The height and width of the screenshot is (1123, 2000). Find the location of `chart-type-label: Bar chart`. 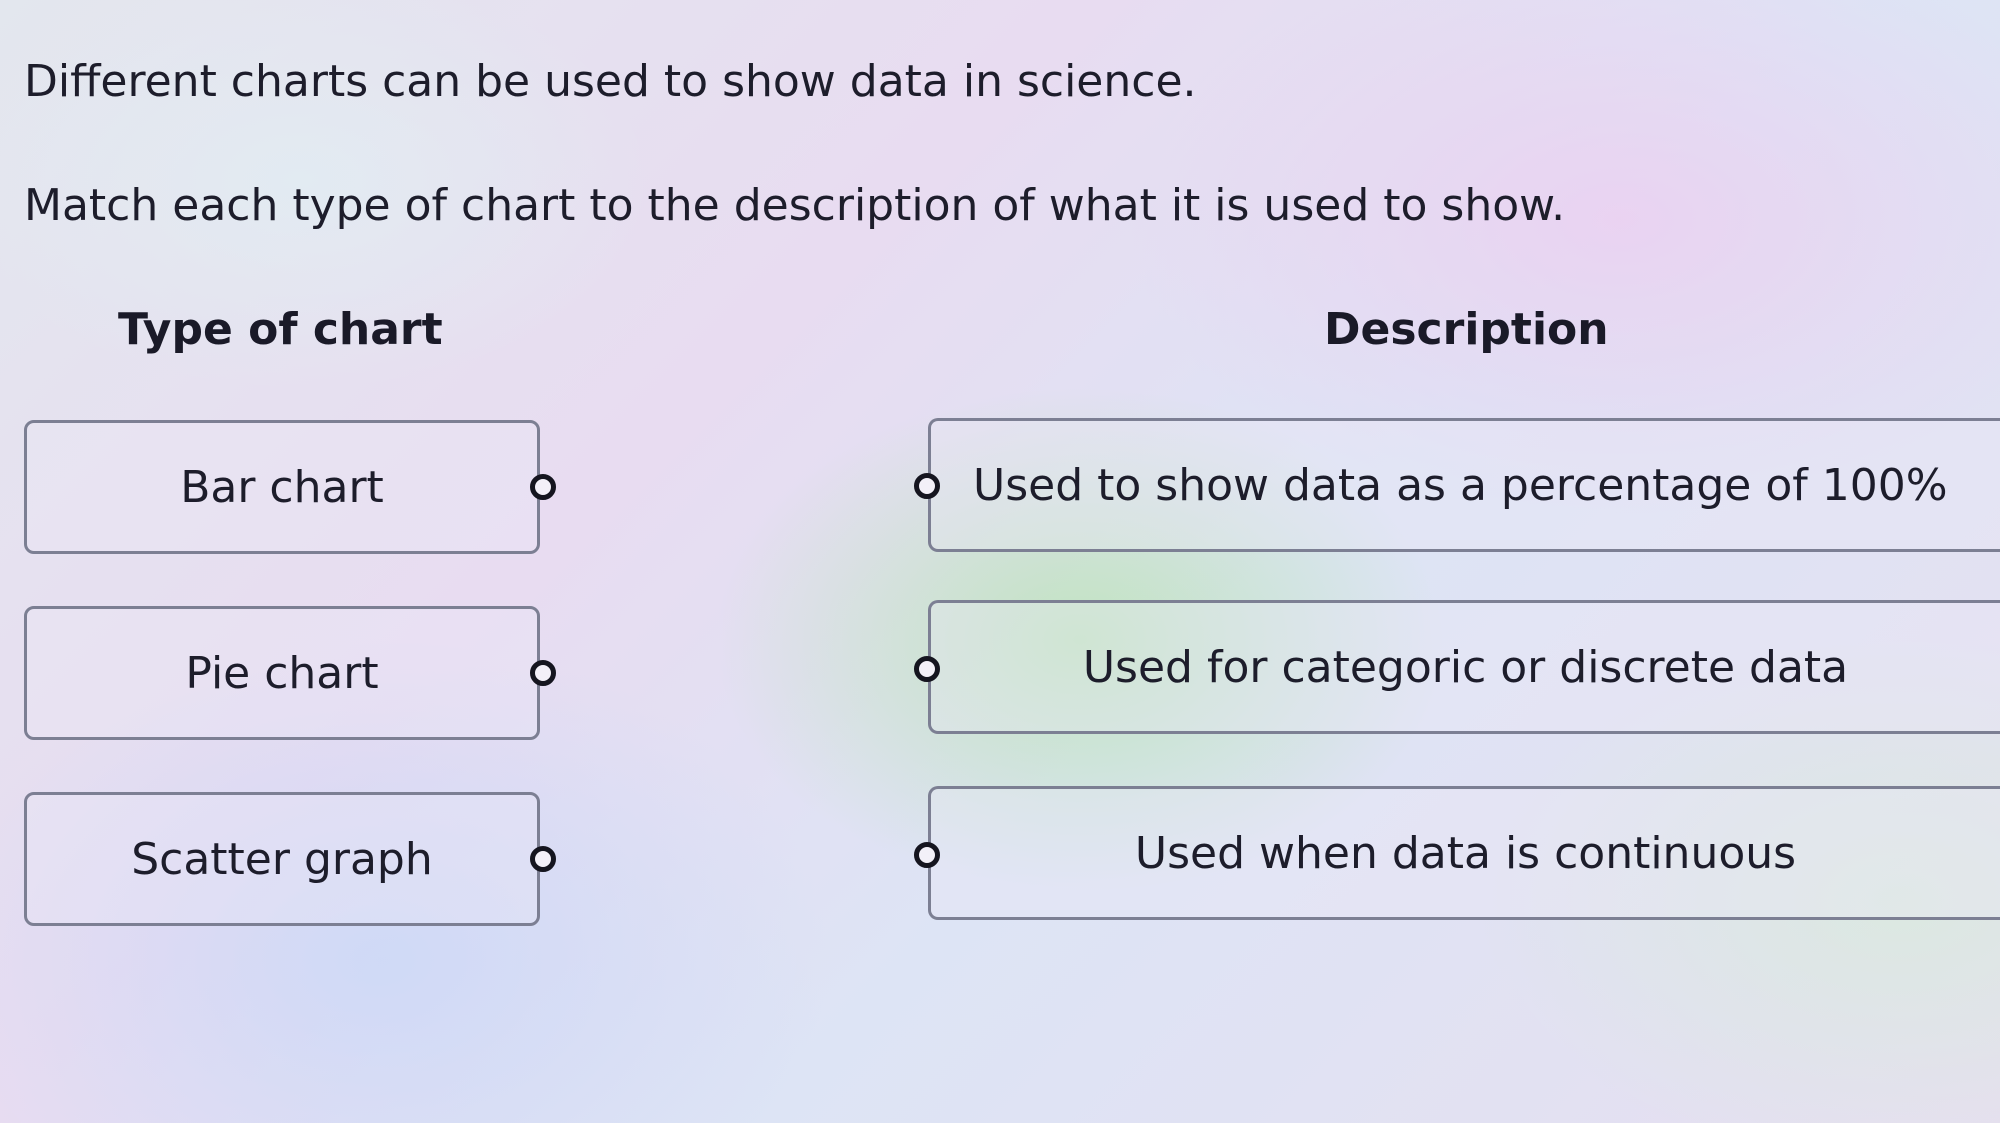

chart-type-label: Bar chart is located at coordinates (282, 487).